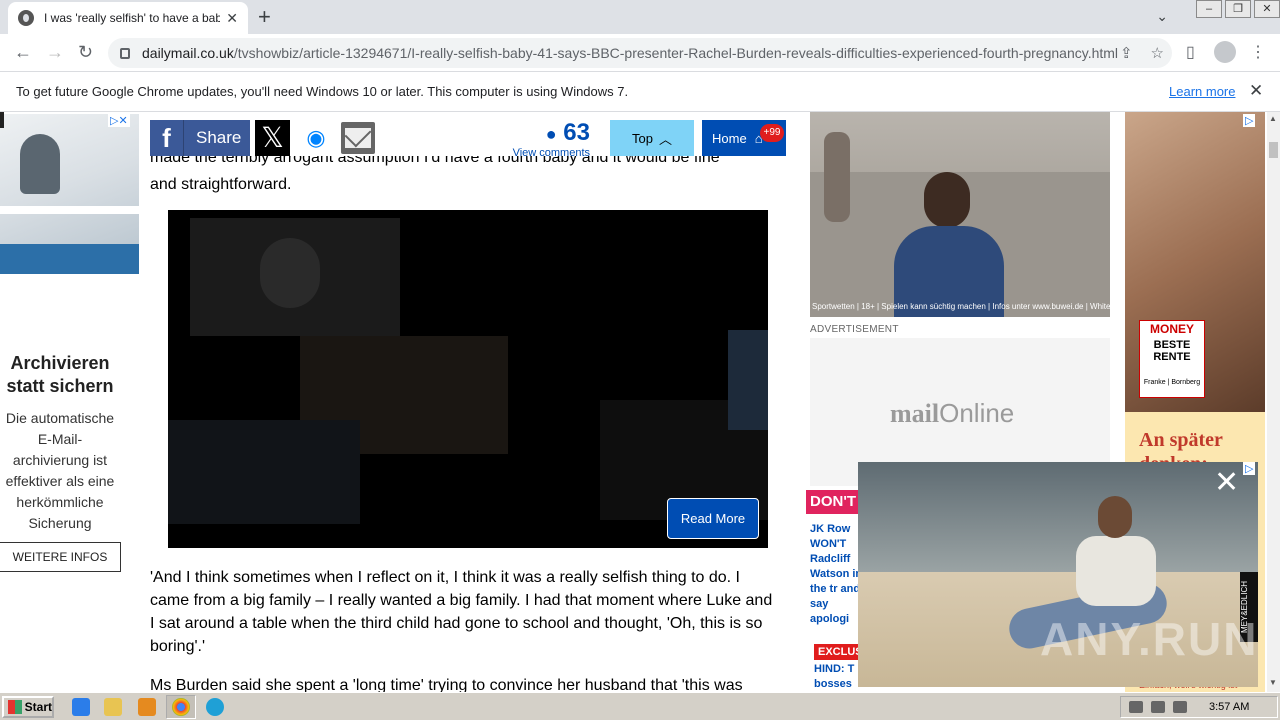 This screenshot has height=720, width=1280. What do you see at coordinates (642, 138) in the screenshot?
I see `top-label: Top` at bounding box center [642, 138].